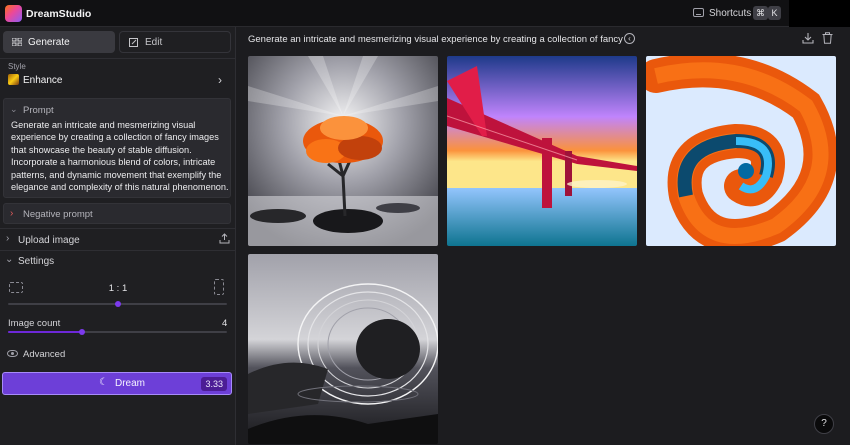 The image size is (850, 445). Describe the element at coordinates (117, 213) in the screenshot. I see `negative-prompt-panel: › Negative prompt` at that location.